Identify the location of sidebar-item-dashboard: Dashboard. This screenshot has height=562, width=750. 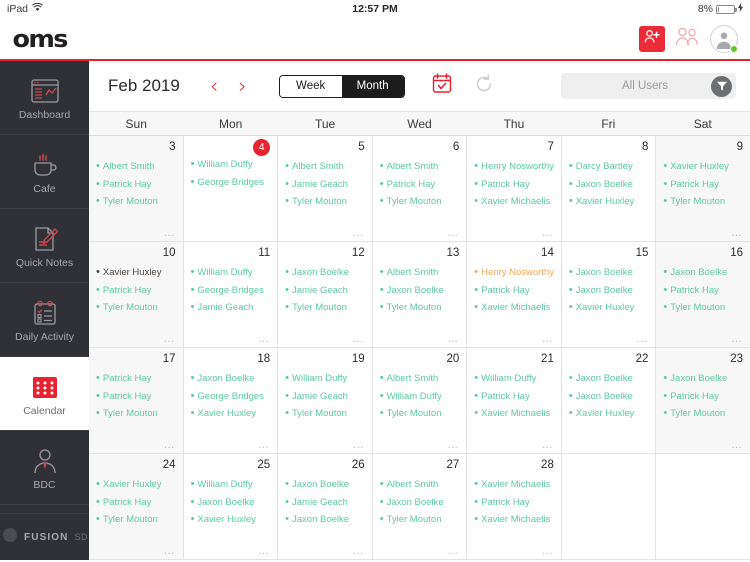
(44, 98).